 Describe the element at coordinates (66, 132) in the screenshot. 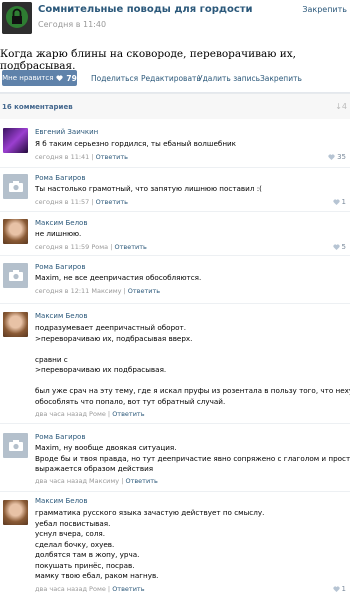

I see `comment-author: Евгений Заичкин` at that location.